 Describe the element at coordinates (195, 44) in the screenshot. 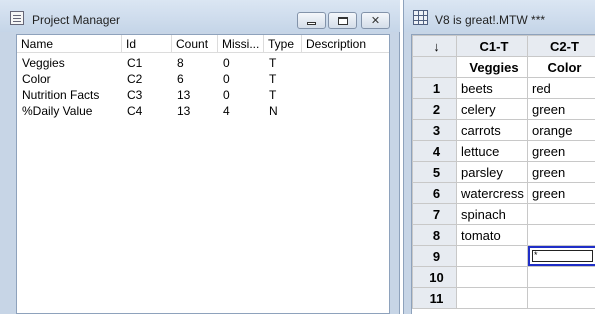

I see `col-header-count: Count` at that location.